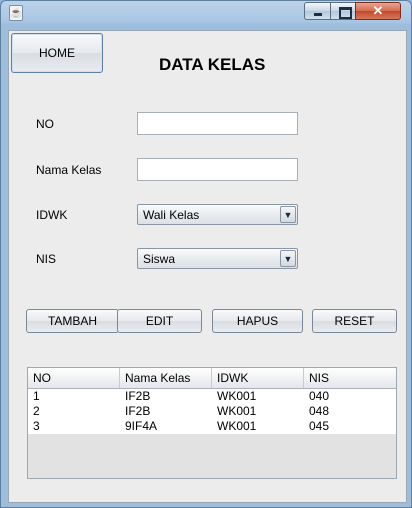  What do you see at coordinates (319, 396) in the screenshot?
I see `table-cell: 040` at bounding box center [319, 396].